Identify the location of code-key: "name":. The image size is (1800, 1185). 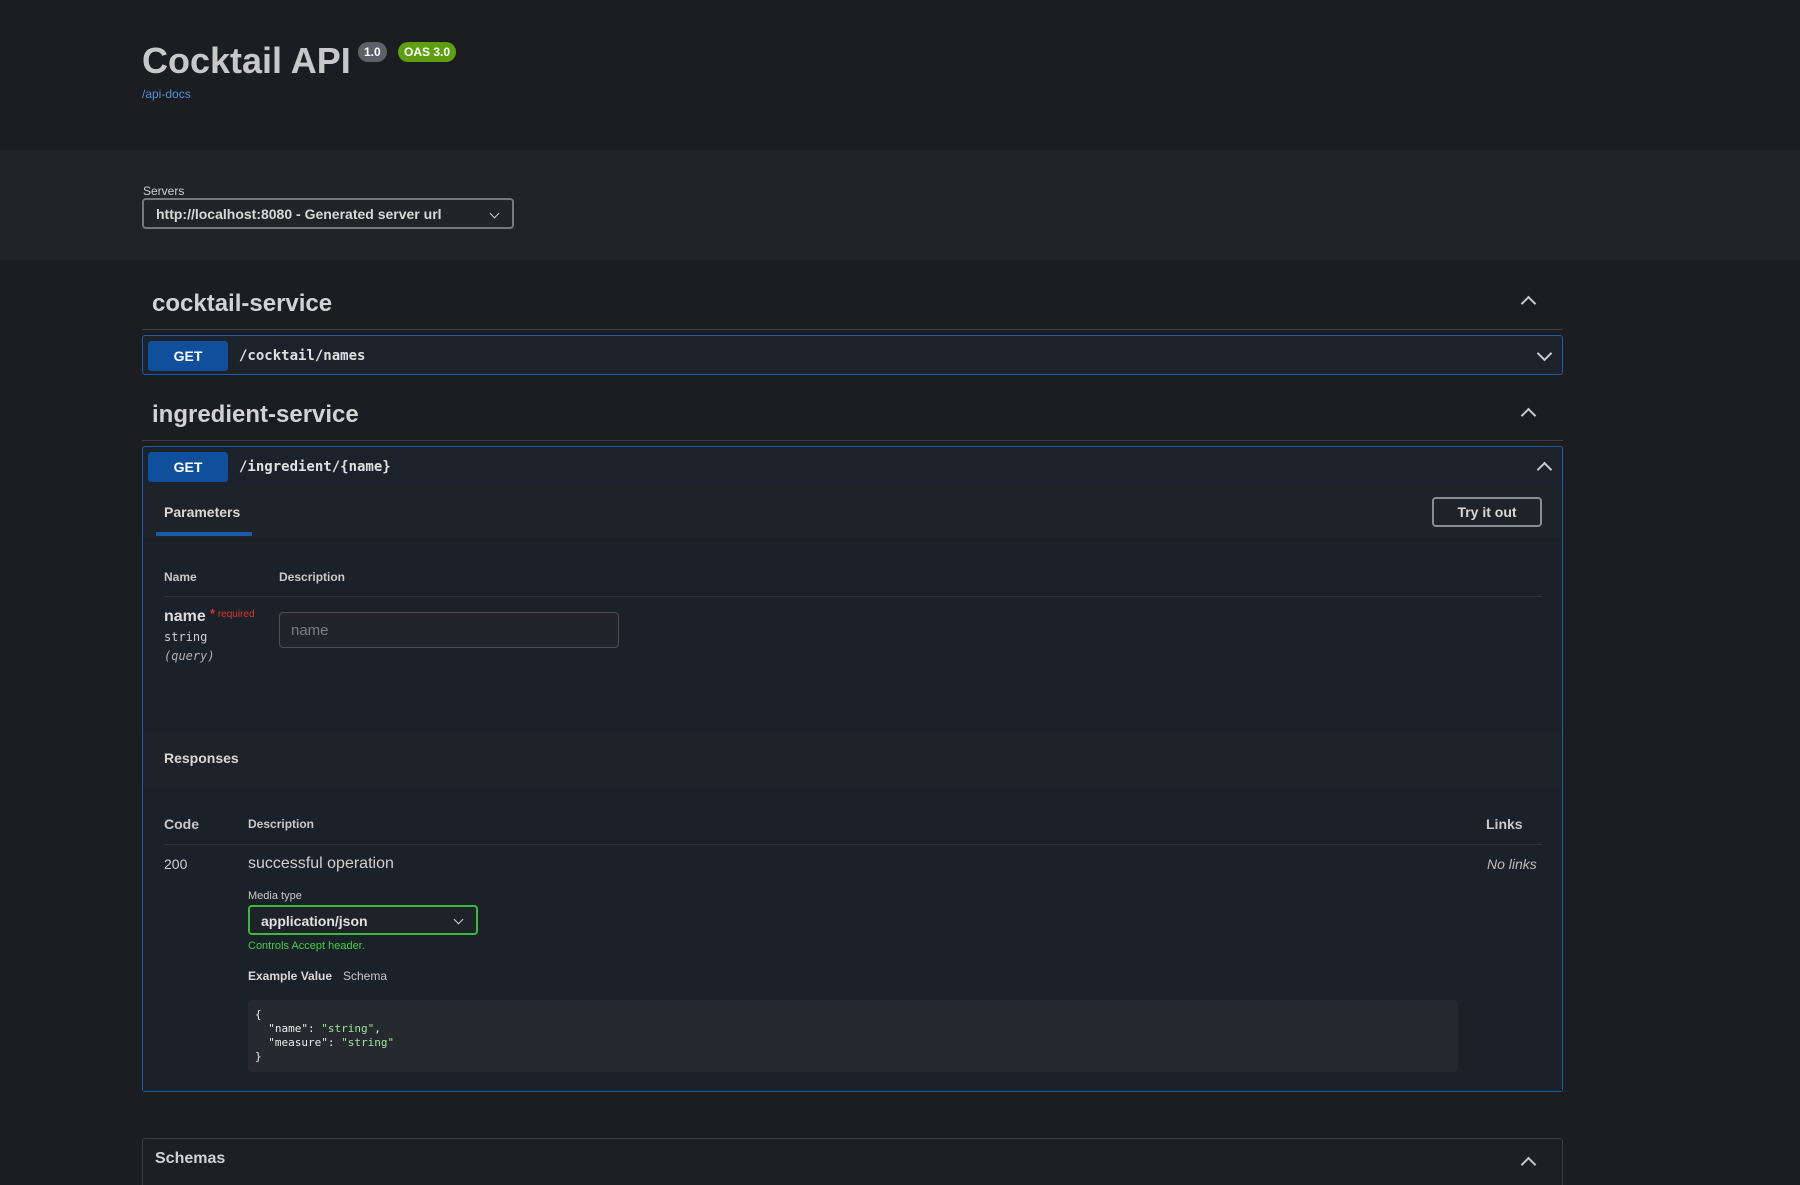
(288, 1028).